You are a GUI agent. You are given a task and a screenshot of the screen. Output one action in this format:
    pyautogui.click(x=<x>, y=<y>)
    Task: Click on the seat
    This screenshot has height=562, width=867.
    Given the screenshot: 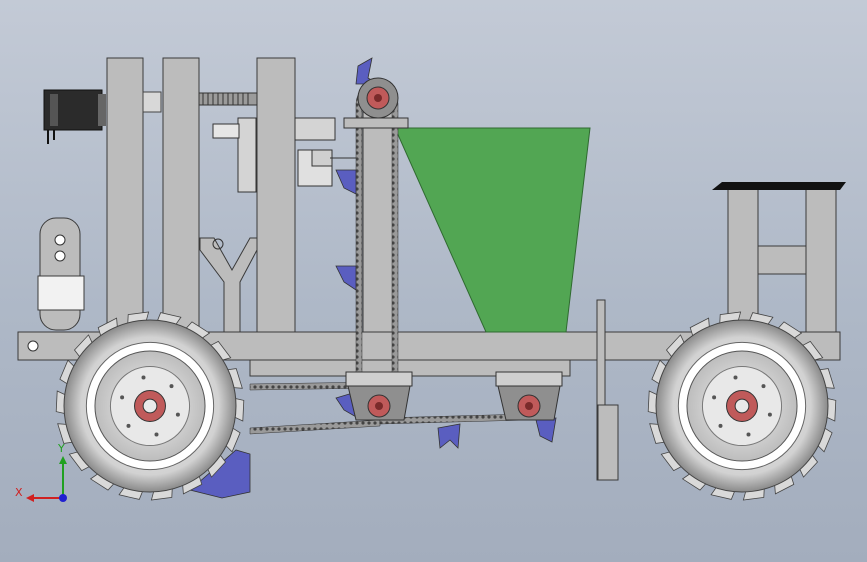 What is the action you would take?
    pyautogui.click(x=779, y=186)
    